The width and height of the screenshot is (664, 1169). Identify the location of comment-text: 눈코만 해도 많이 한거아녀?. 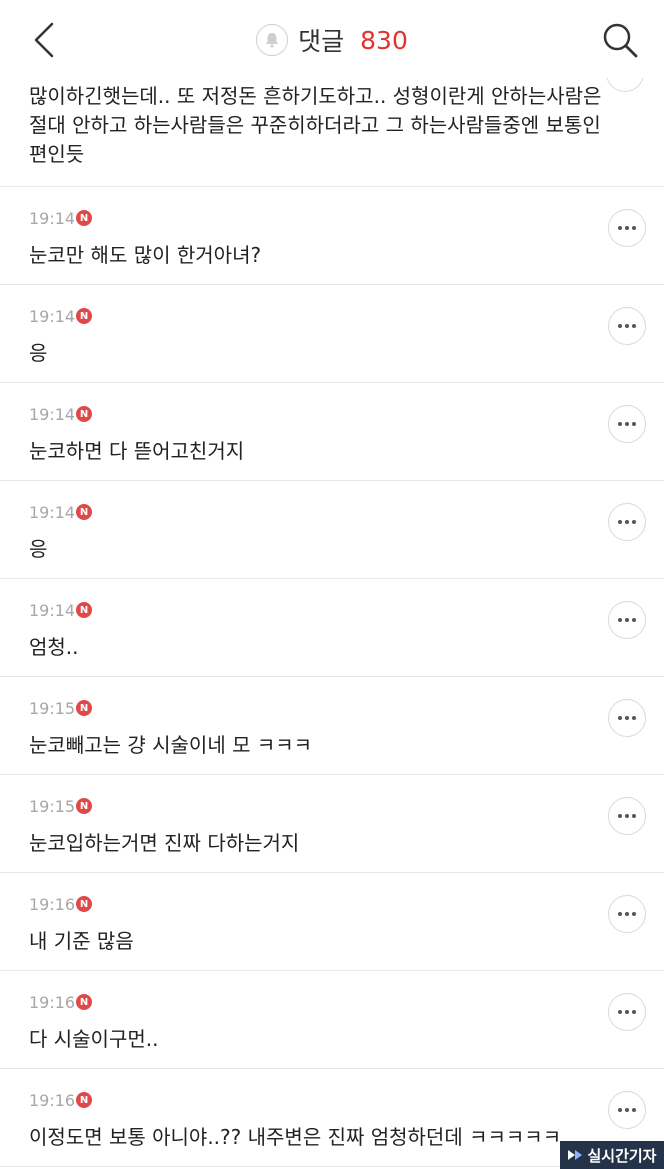
(145, 255).